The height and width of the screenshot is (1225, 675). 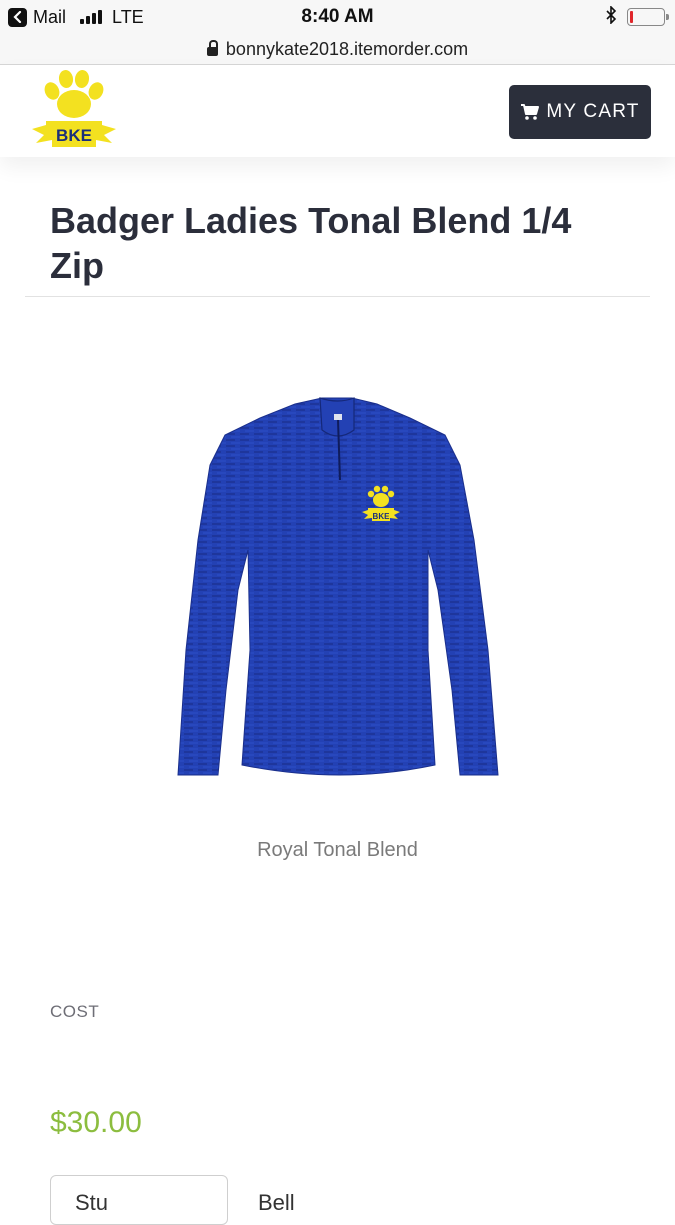 I want to click on lock-icon, so click(x=212, y=47).